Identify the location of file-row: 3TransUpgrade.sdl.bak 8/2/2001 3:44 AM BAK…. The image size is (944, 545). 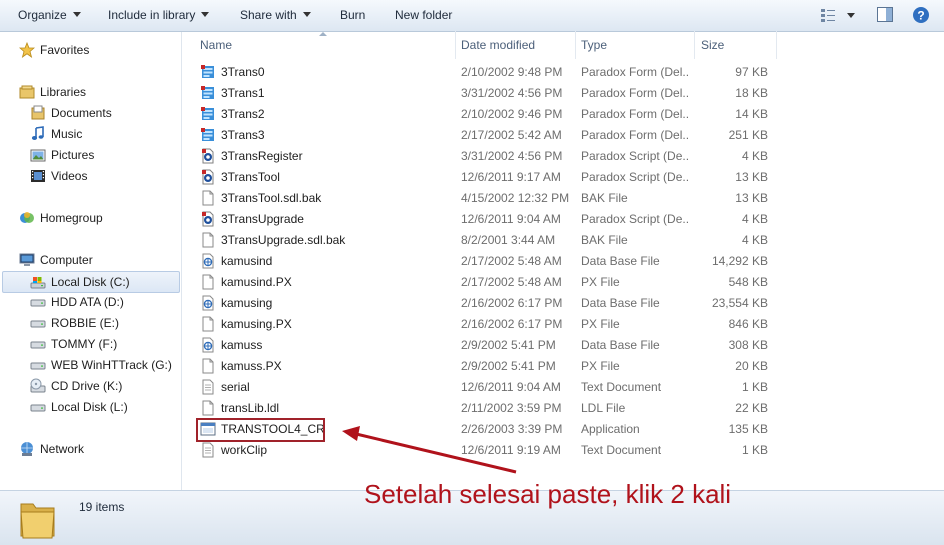
(486, 240).